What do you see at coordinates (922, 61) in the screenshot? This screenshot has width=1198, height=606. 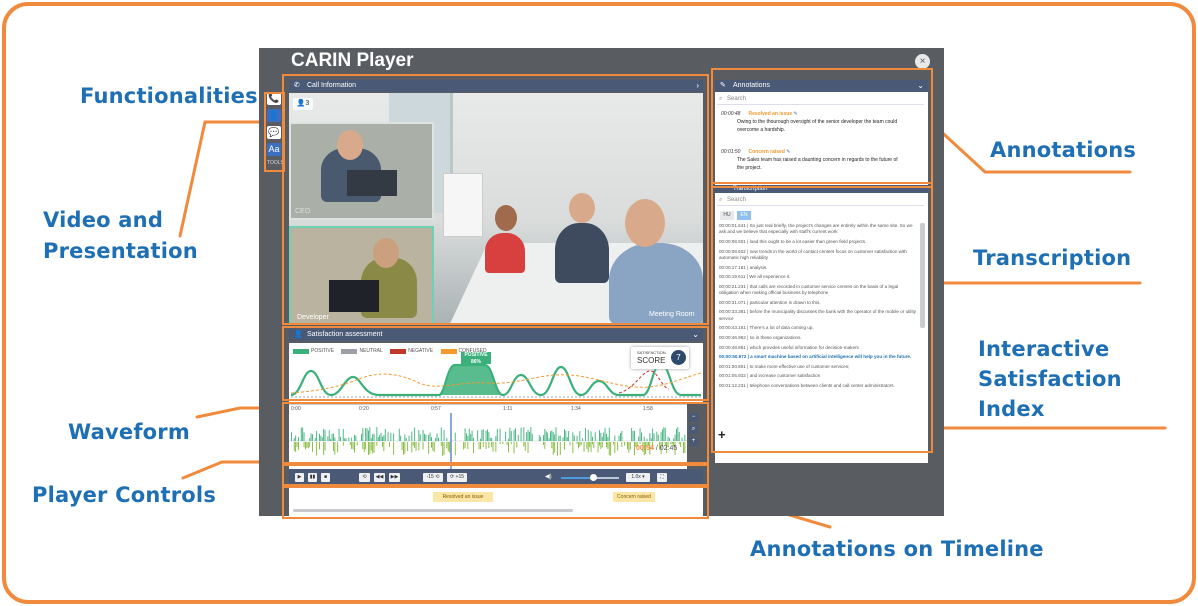 I see `close-button: ×` at bounding box center [922, 61].